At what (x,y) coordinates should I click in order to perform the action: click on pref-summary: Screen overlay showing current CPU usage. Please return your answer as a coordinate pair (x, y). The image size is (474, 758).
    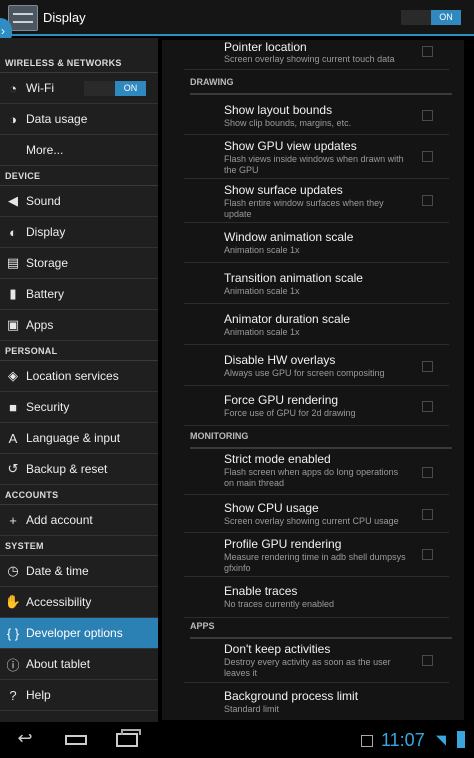
    Looking at the image, I should click on (311, 521).